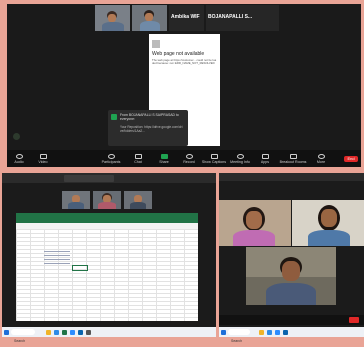  I want to click on selected-cell, so click(80, 268).